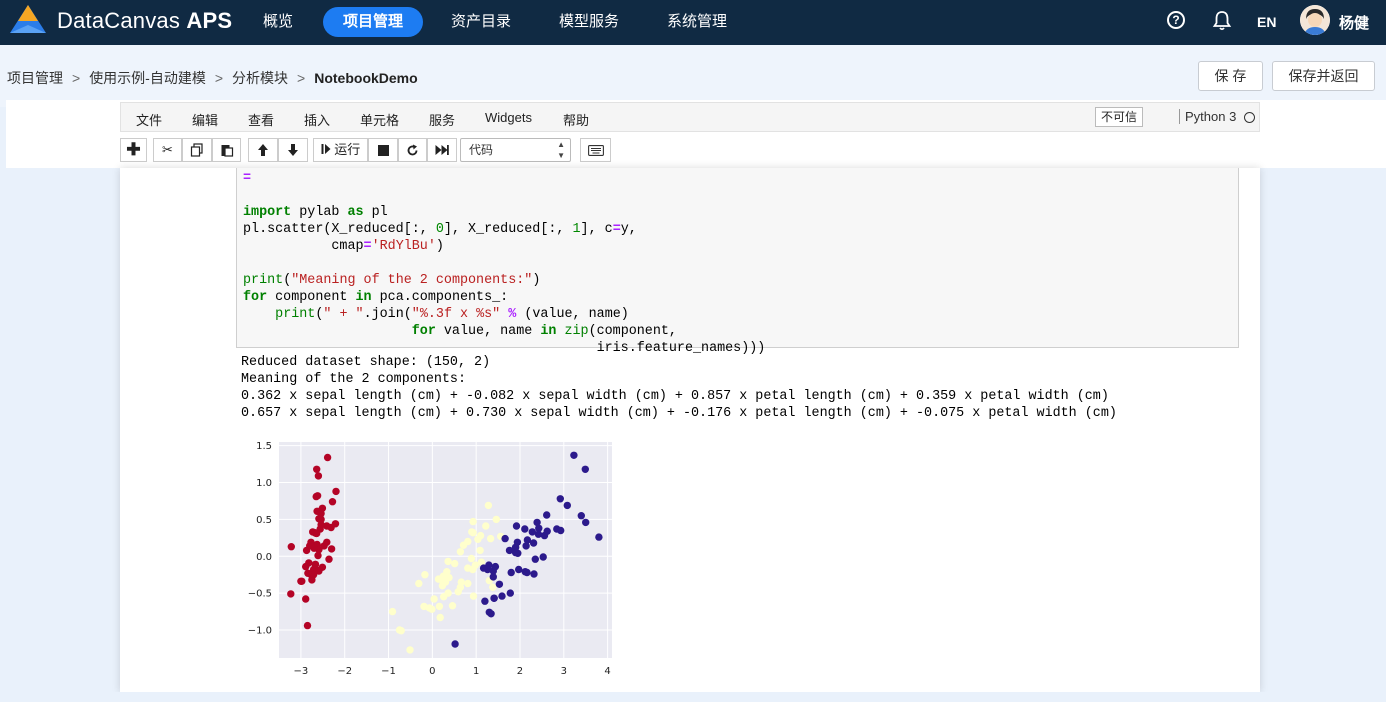 The image size is (1386, 702). I want to click on trusted-indicator: 不可信, so click(1119, 117).